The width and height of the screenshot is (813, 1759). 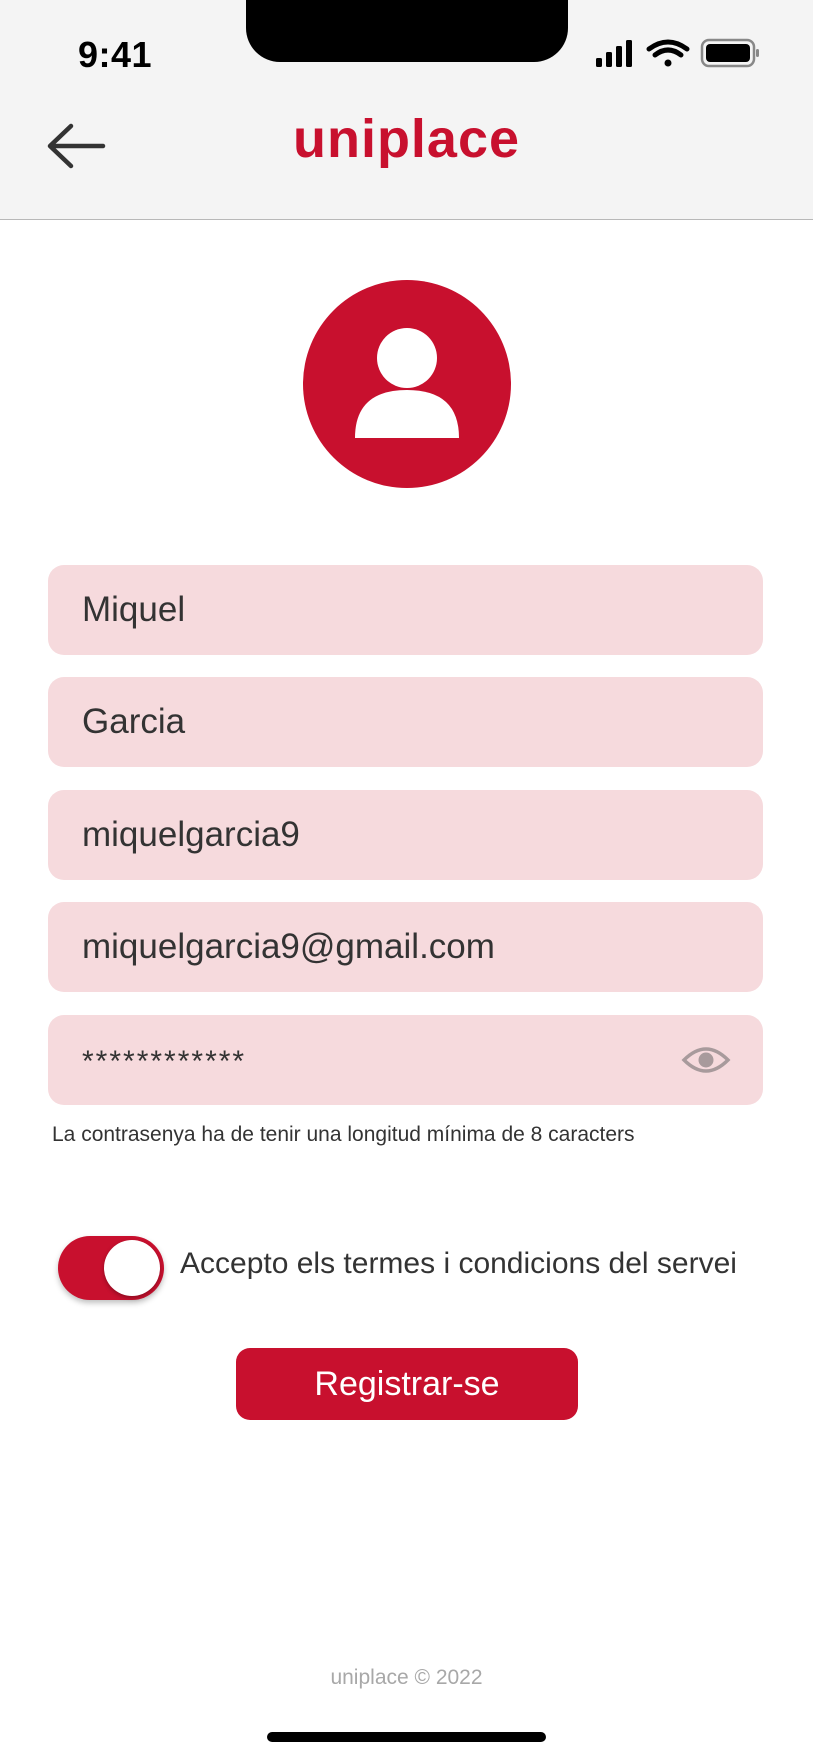 I want to click on email-field: miquelgarcia9@gmail.com, so click(x=405, y=947).